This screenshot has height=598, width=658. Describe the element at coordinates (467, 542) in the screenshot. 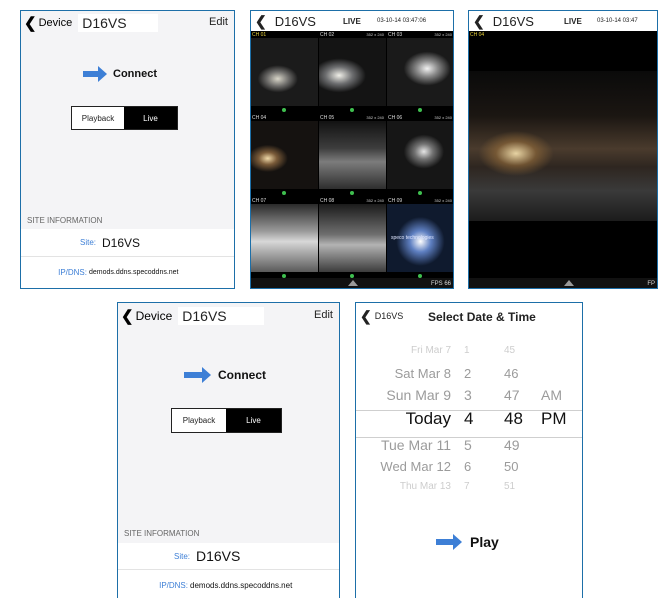

I see `play-button: Play` at that location.